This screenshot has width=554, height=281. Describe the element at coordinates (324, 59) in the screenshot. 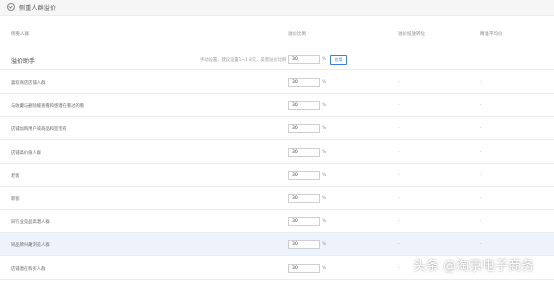

I see `assistant-percent-sign: %` at that location.